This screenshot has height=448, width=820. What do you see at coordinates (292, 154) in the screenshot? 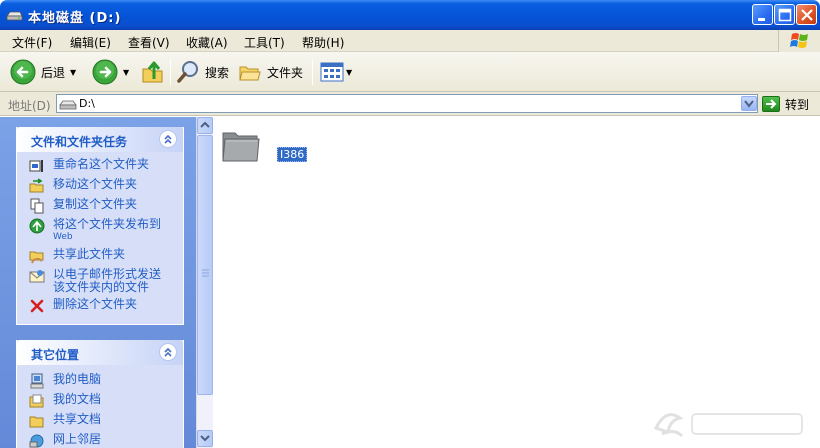
I see `folder-name: I386` at bounding box center [292, 154].